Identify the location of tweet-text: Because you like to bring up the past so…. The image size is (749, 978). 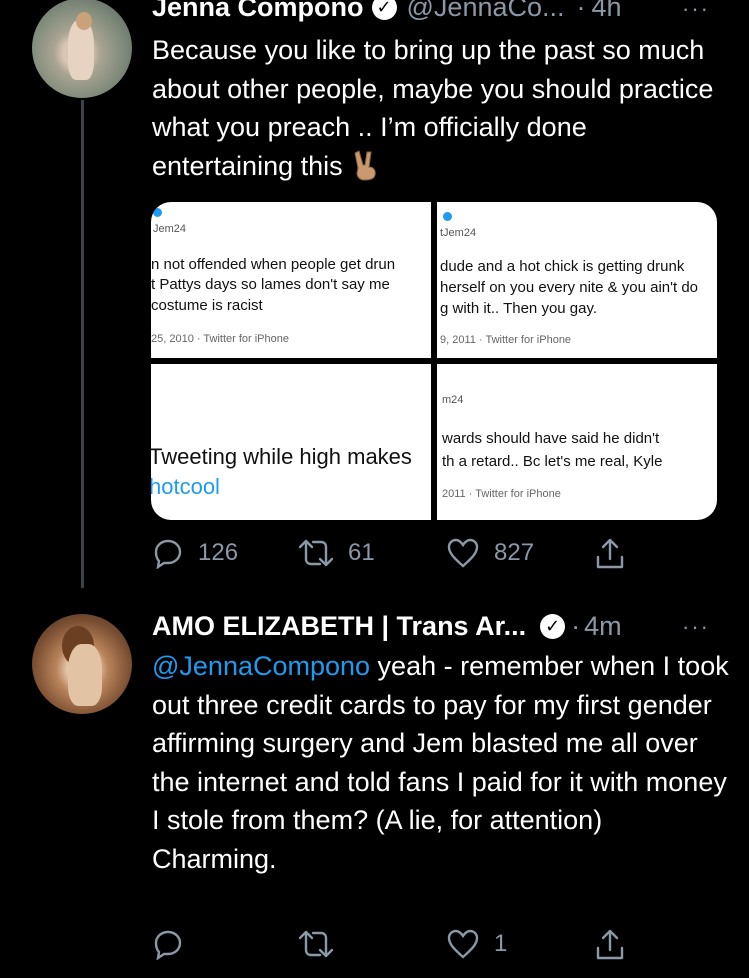
(442, 108).